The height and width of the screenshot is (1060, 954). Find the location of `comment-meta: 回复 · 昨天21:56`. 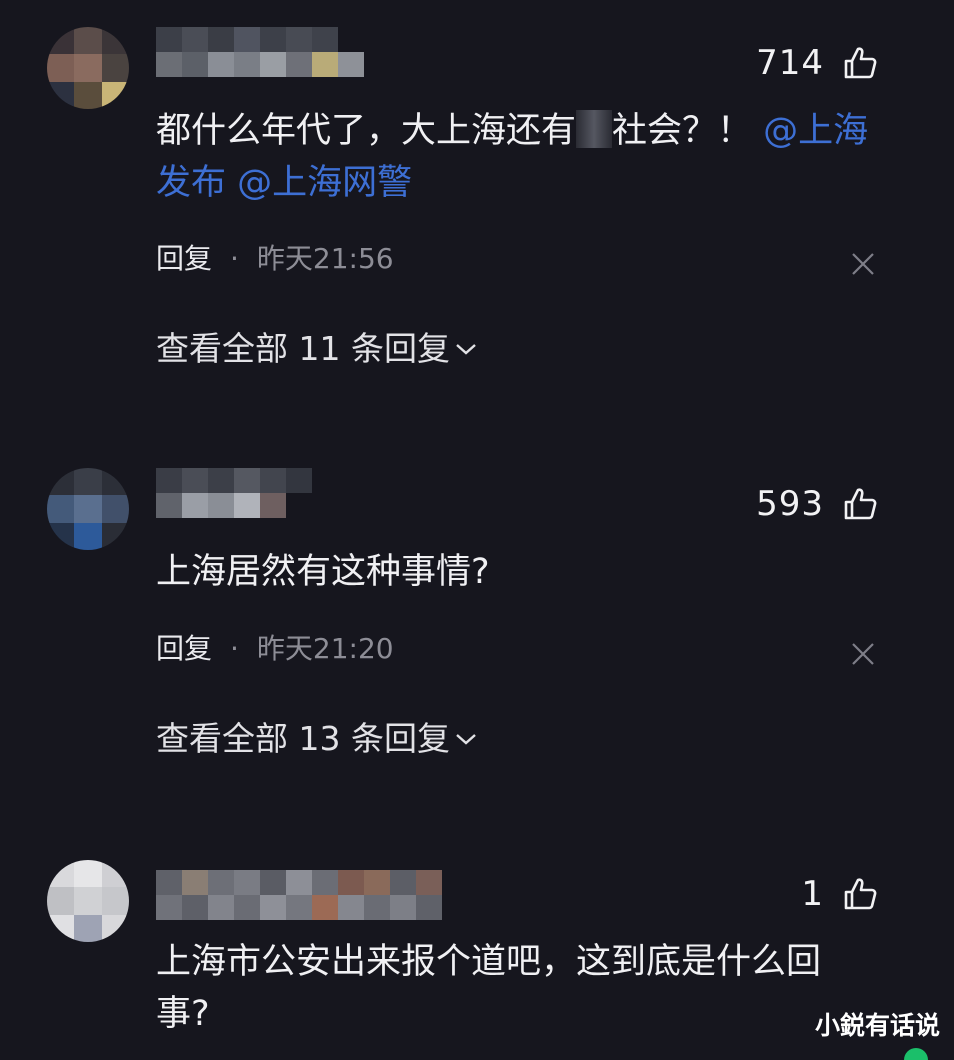

comment-meta: 回复 · 昨天21:56 is located at coordinates (275, 259).